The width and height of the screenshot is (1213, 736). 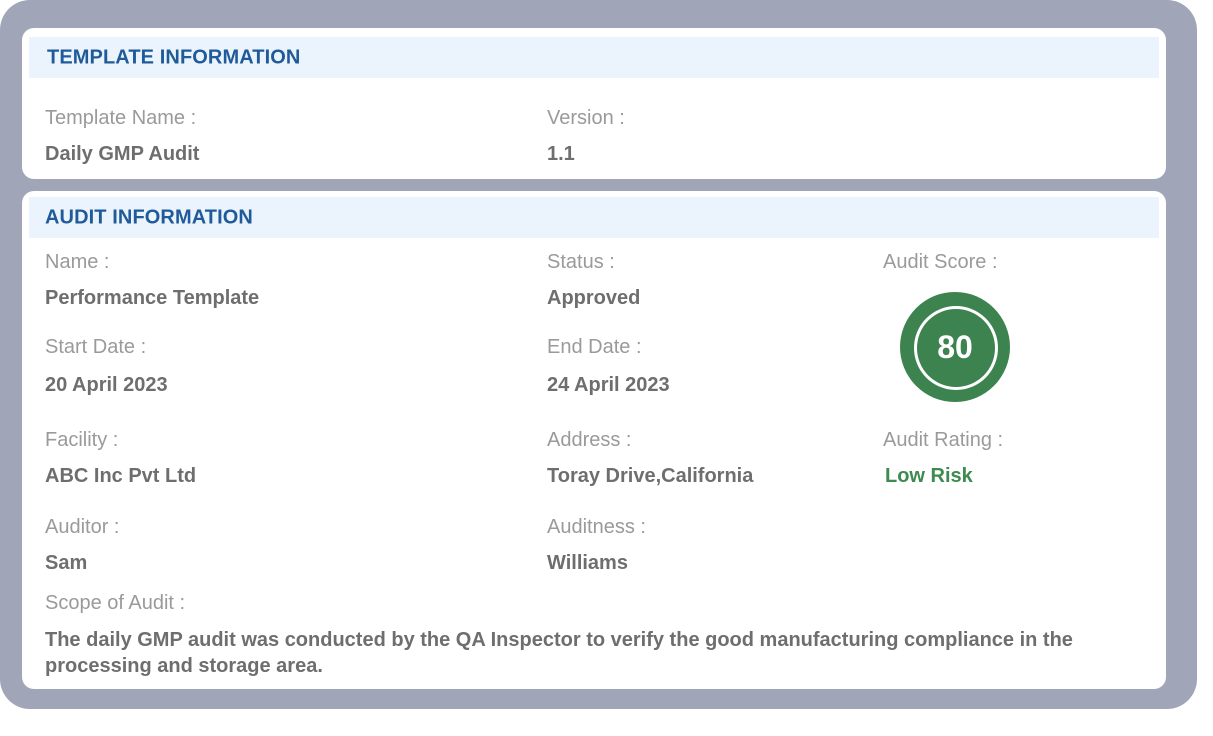 What do you see at coordinates (106, 385) in the screenshot?
I see `start-date-value: 20 April 2023` at bounding box center [106, 385].